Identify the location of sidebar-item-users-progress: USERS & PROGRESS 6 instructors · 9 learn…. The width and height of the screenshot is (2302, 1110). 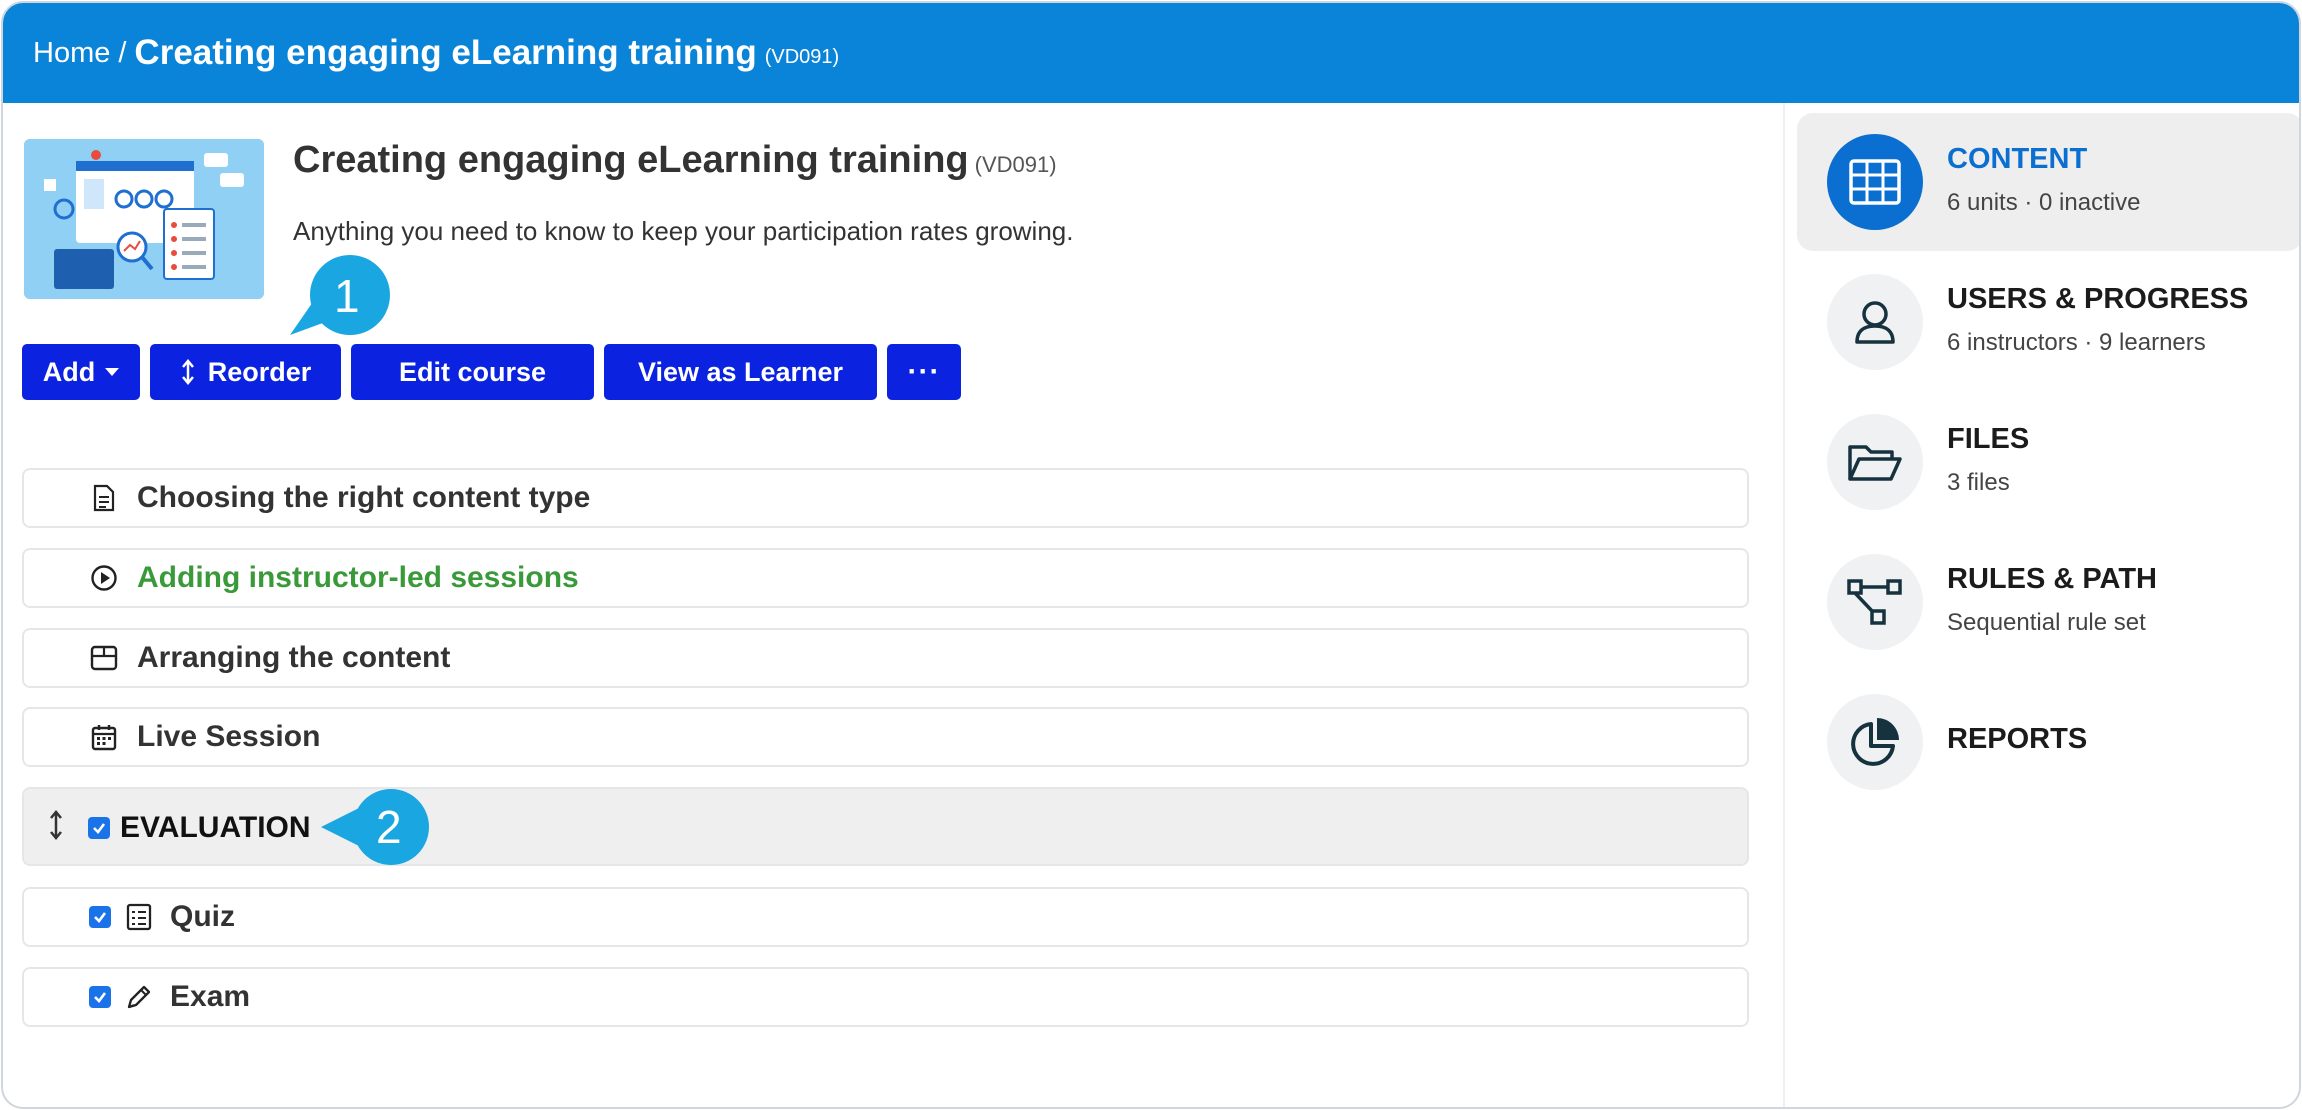
(2048, 322).